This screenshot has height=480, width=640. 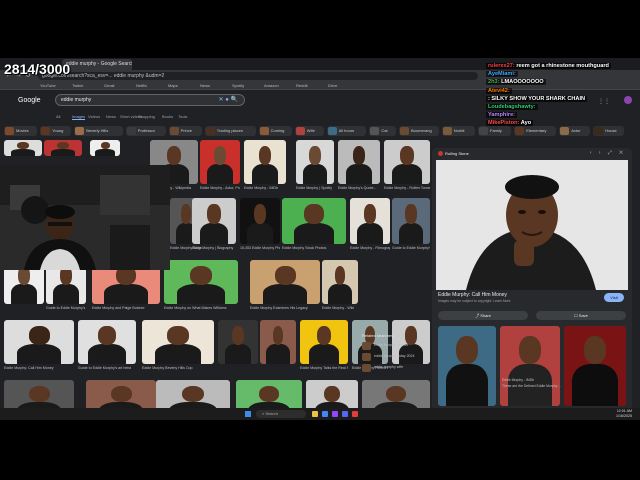 I want to click on discord-icon, so click(x=345, y=414).